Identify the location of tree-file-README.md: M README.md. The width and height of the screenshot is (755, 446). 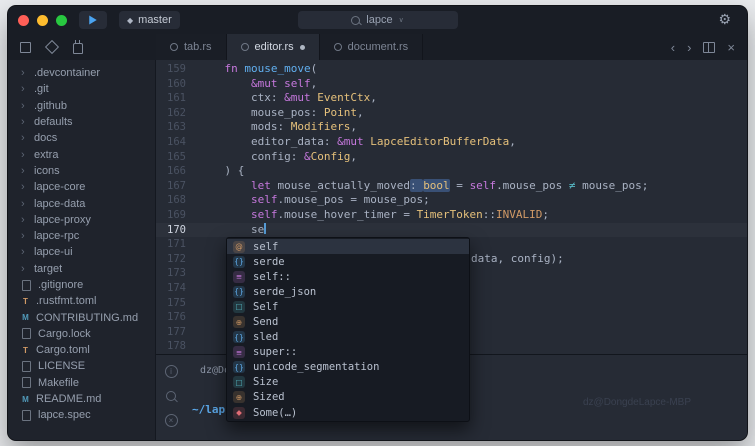
(81, 399).